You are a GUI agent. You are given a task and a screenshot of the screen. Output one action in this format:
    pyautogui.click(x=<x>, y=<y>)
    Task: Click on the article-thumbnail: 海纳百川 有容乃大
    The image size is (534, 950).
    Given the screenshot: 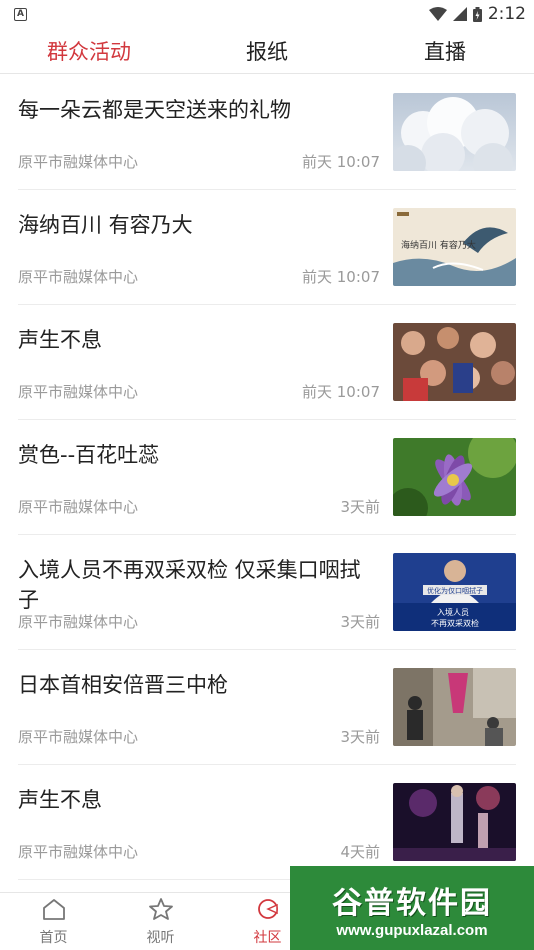 What is the action you would take?
    pyautogui.click(x=454, y=247)
    